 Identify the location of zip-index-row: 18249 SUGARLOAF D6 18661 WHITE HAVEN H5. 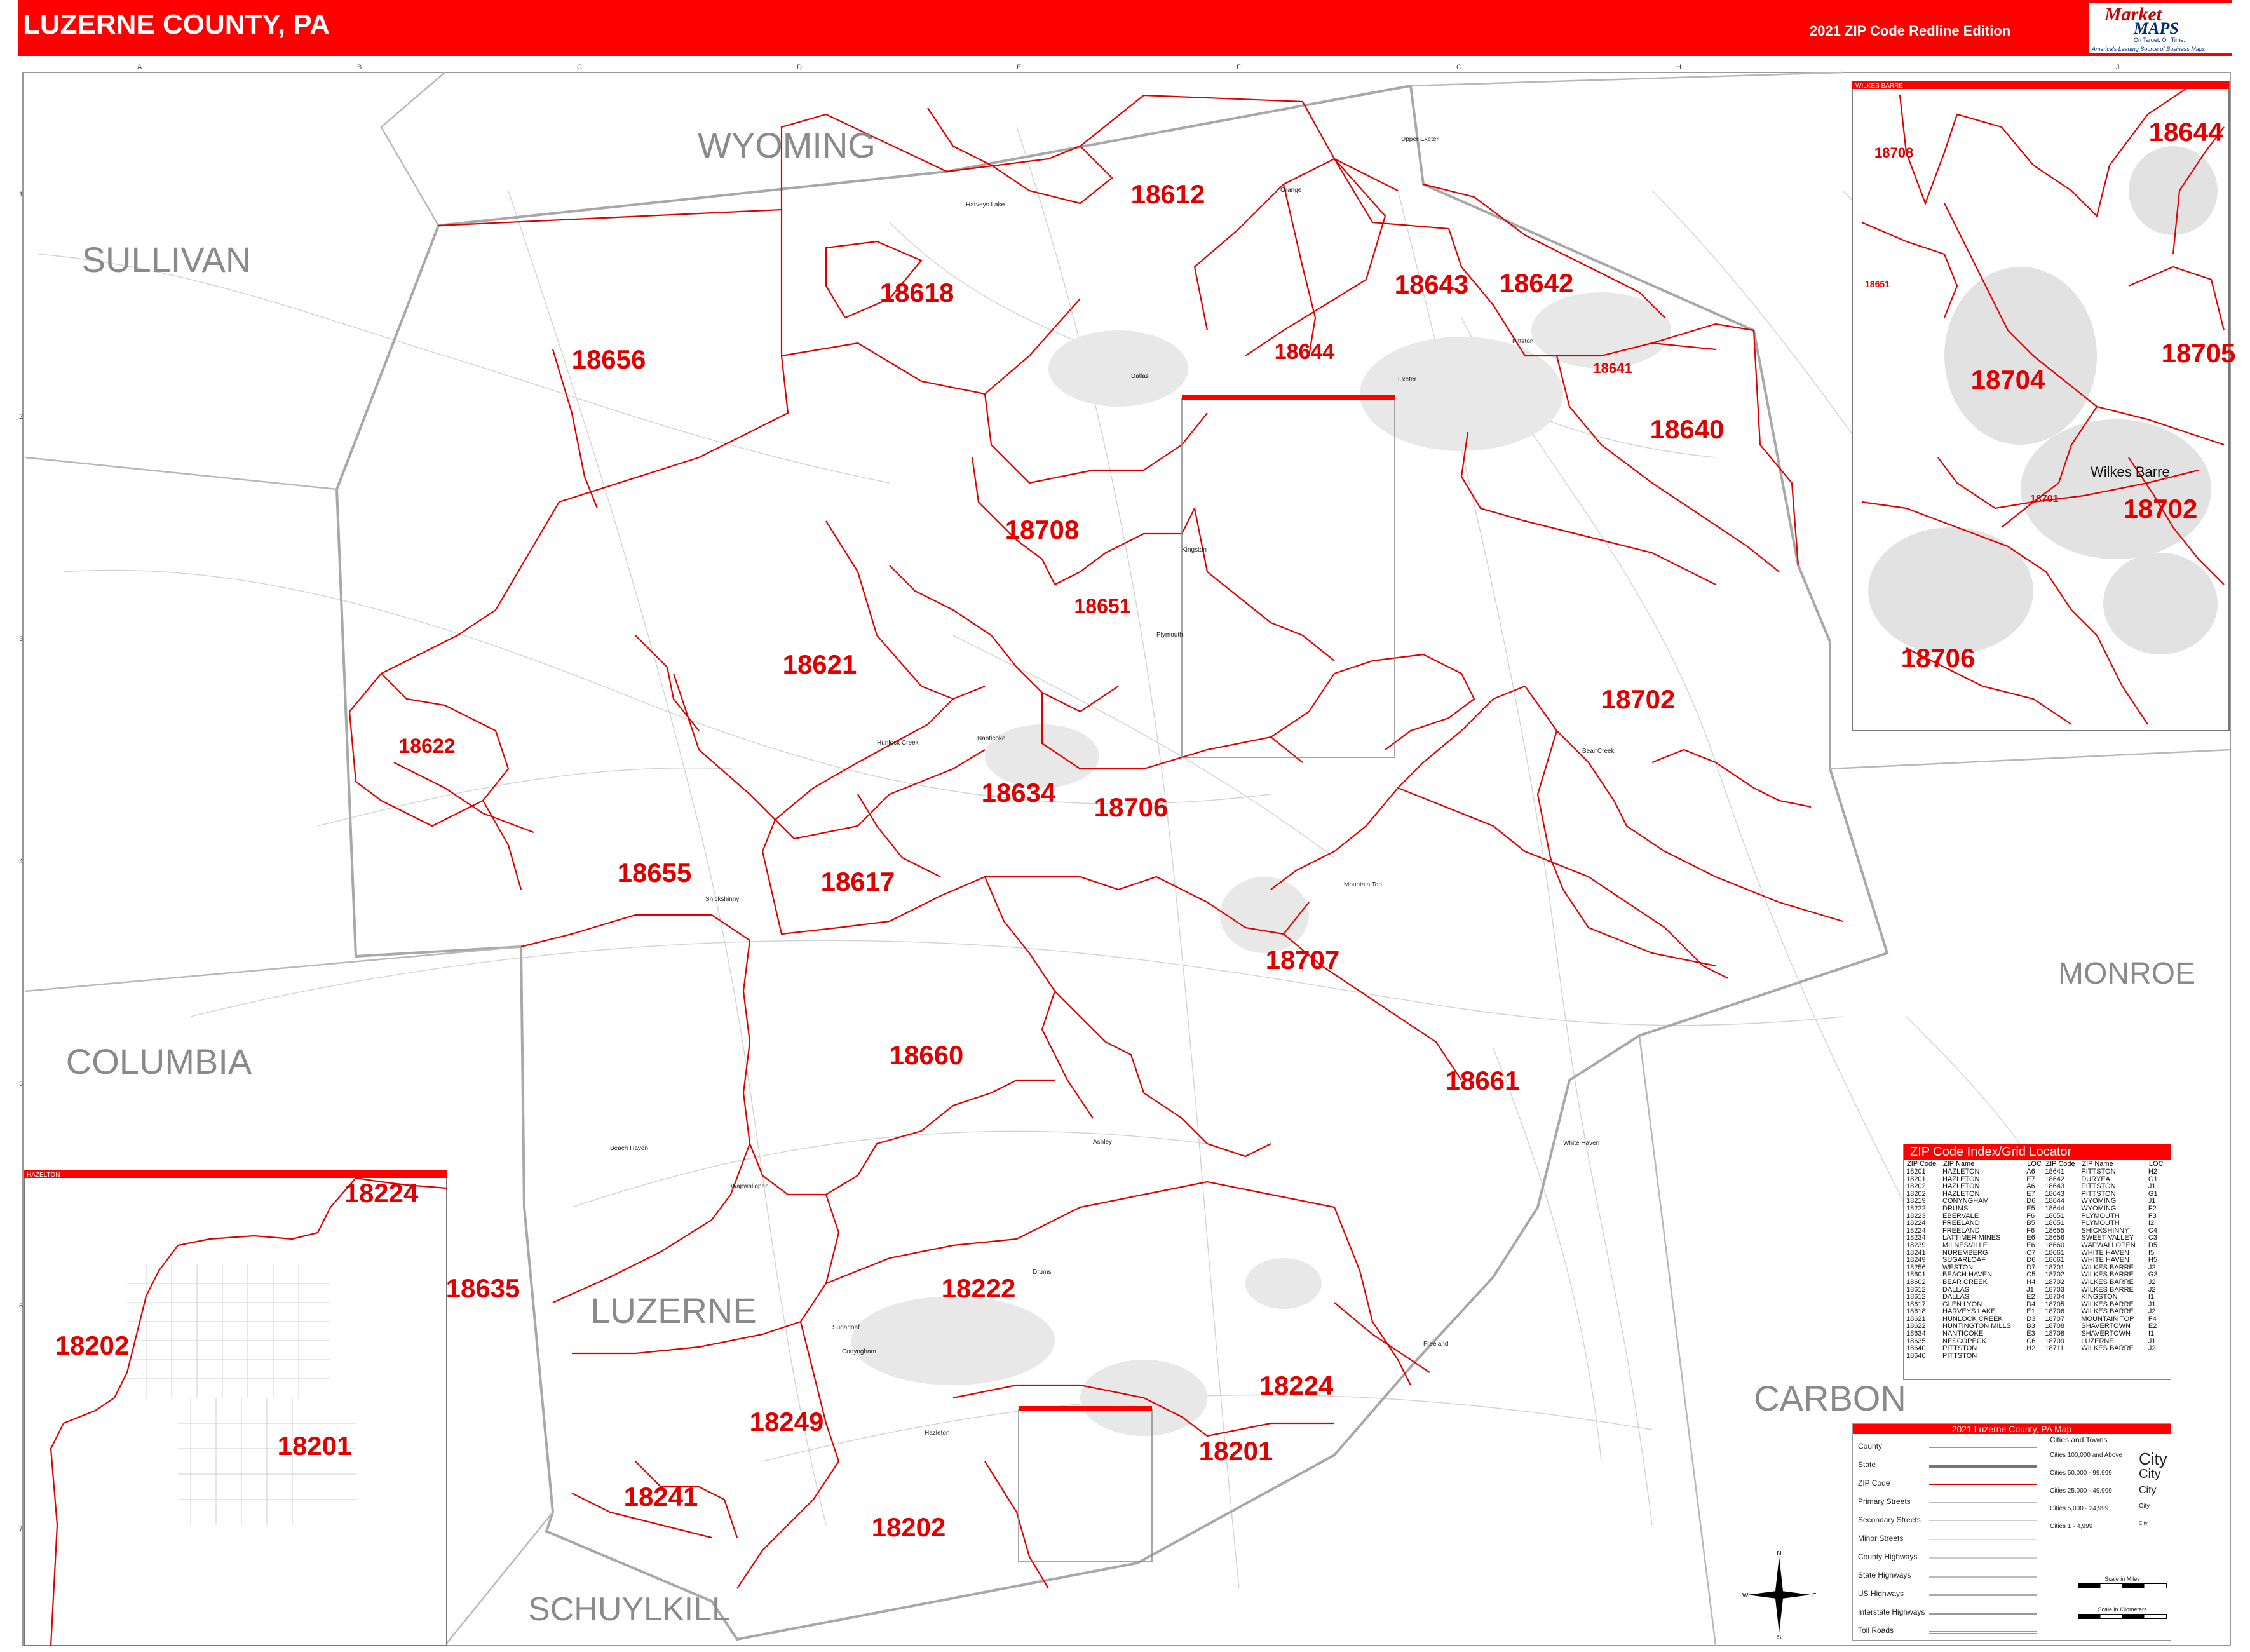
(2036, 1260).